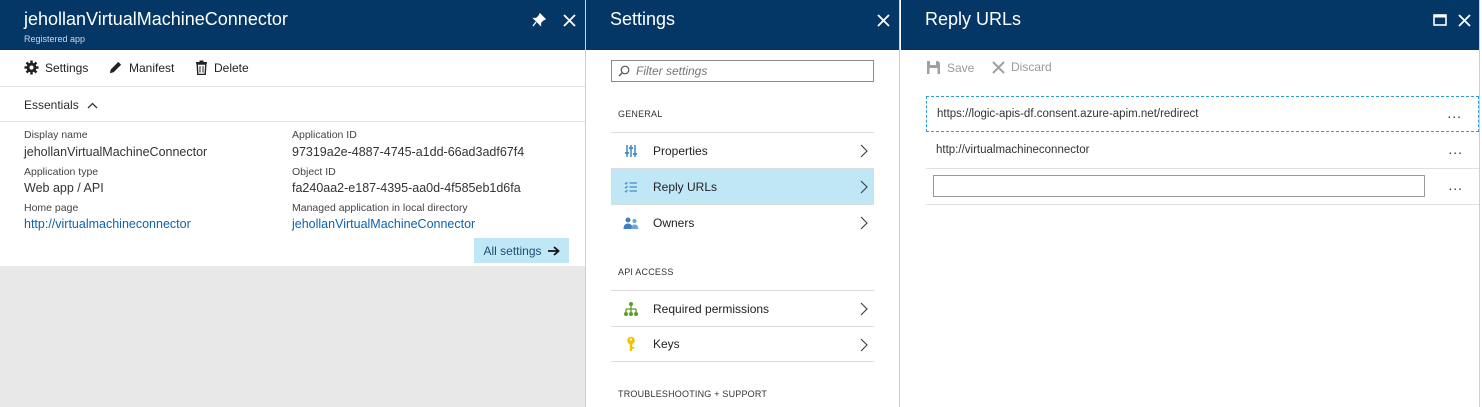 The width and height of the screenshot is (1482, 407). I want to click on save-button: Save, so click(950, 67).